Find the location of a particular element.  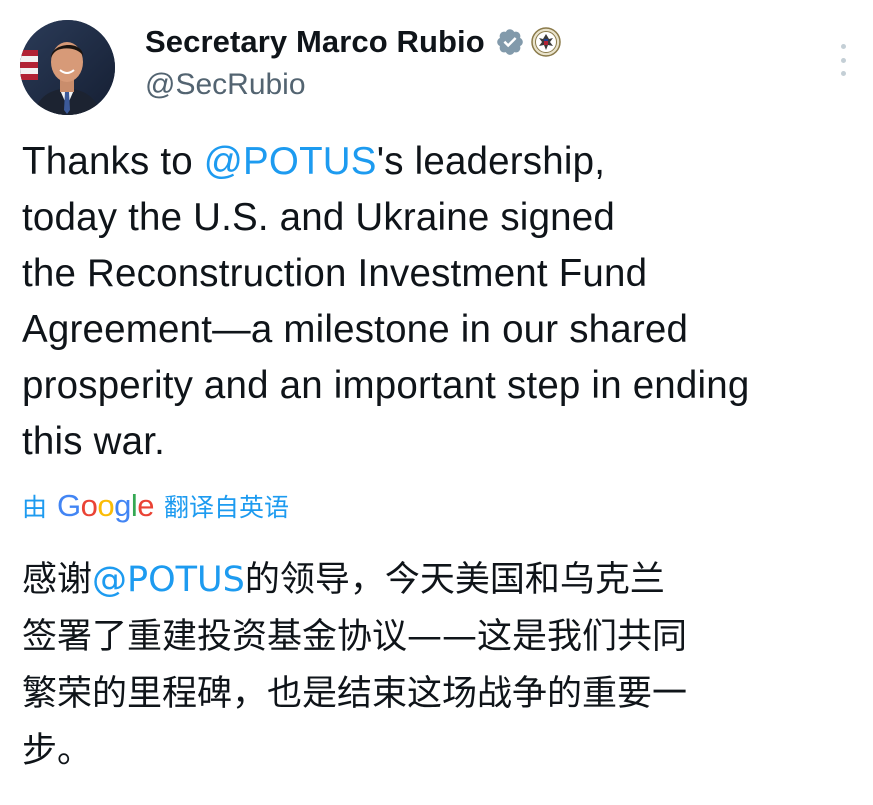

translated-line: 繁荣的里程碑，也是结束这场战争的重要一 is located at coordinates (355, 694).